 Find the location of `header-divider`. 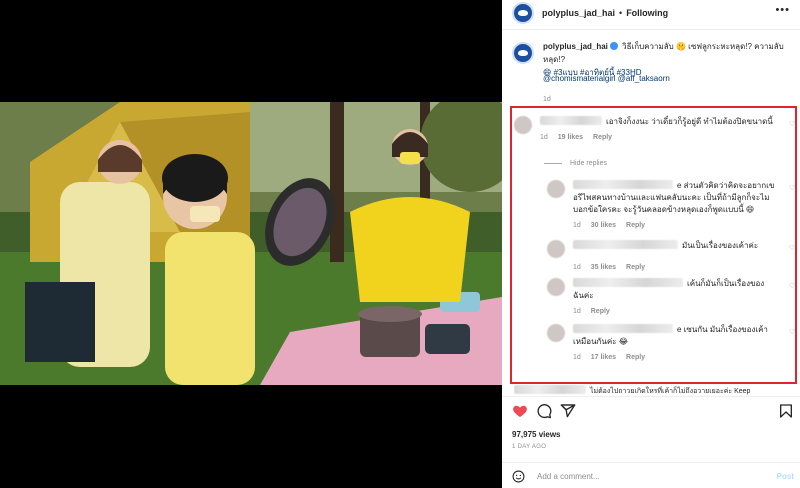

header-divider is located at coordinates (651, 29).